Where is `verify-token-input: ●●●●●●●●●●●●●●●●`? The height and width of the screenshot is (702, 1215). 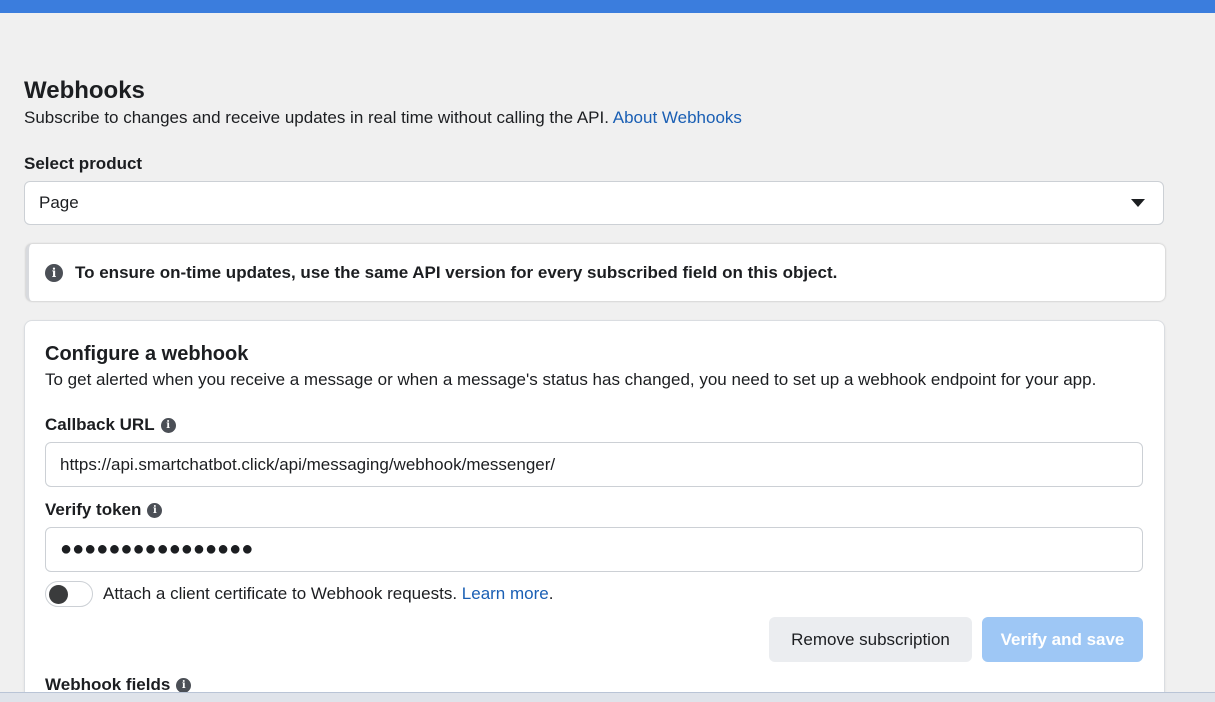 verify-token-input: ●●●●●●●●●●●●●●●● is located at coordinates (594, 549).